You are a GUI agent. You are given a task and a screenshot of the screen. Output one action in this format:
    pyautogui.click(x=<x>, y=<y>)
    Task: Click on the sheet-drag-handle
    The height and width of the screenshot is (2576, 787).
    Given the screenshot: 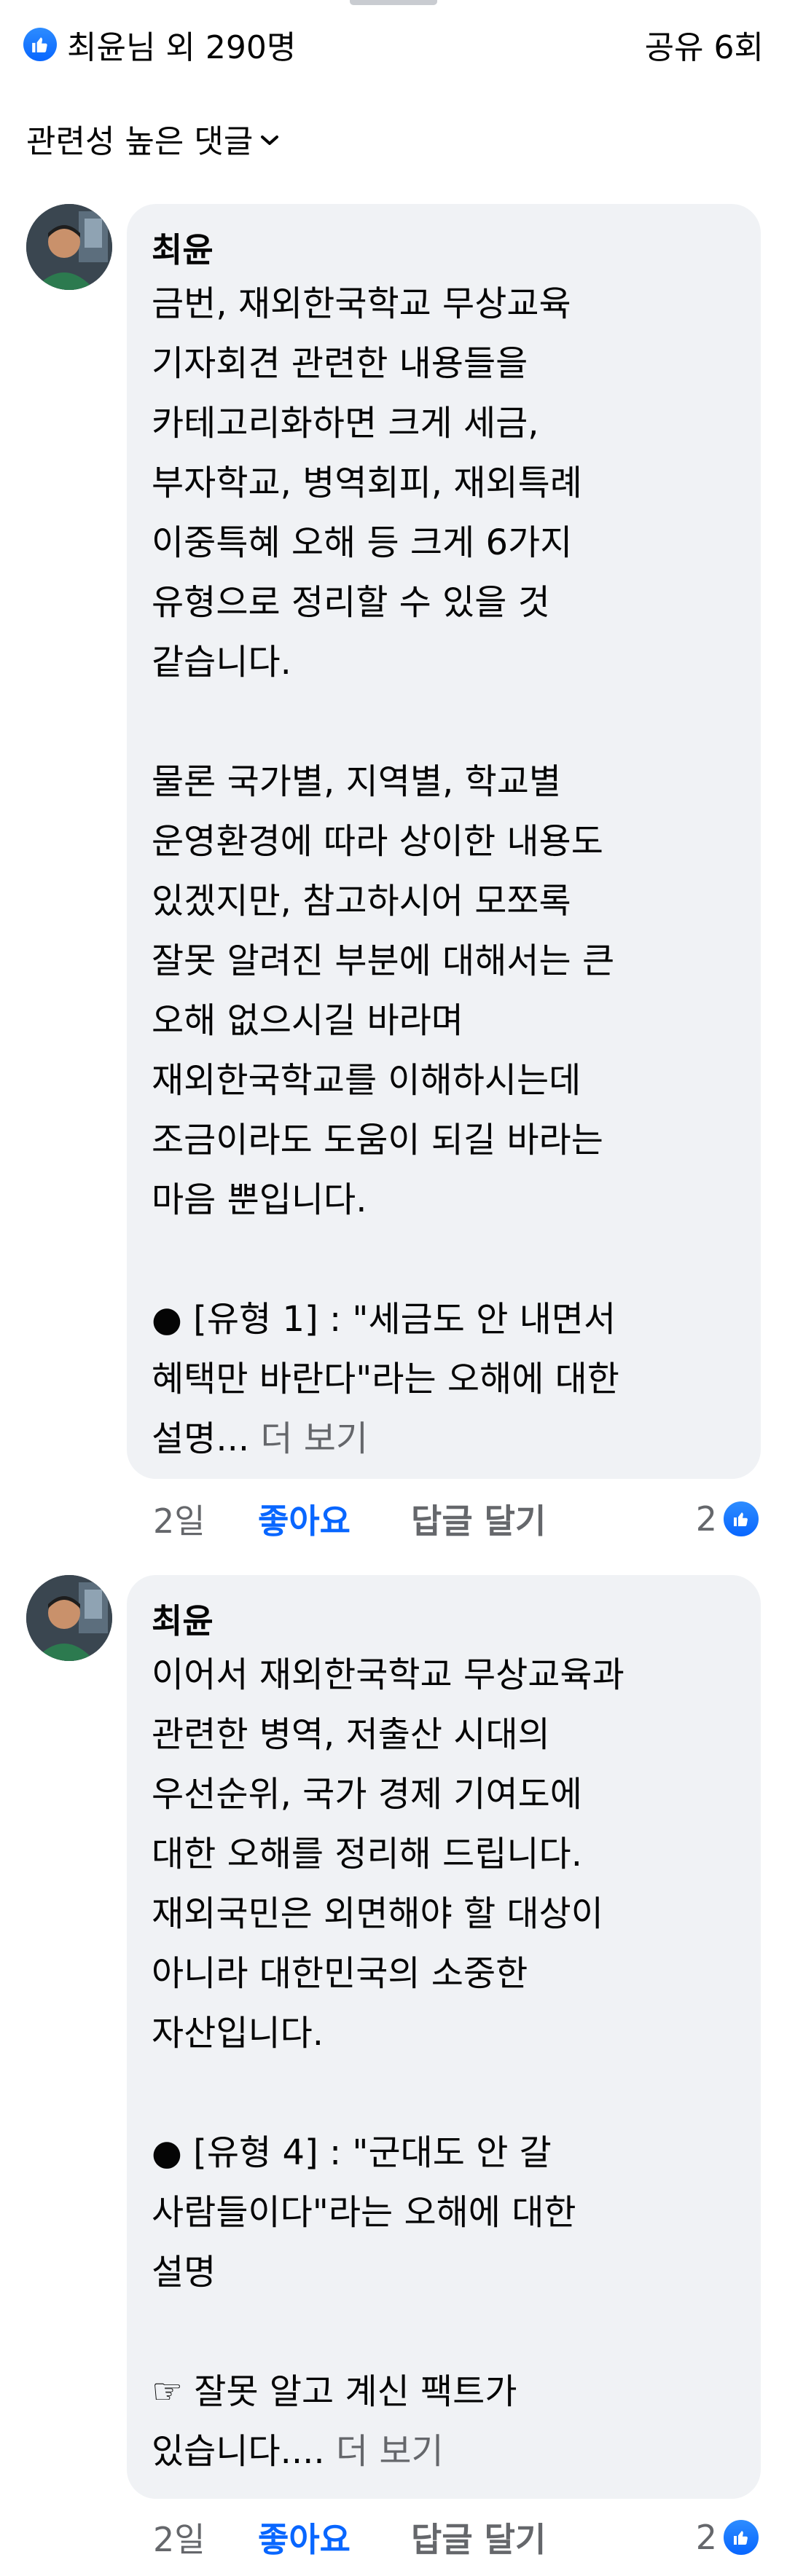 What is the action you would take?
    pyautogui.click(x=393, y=2)
    